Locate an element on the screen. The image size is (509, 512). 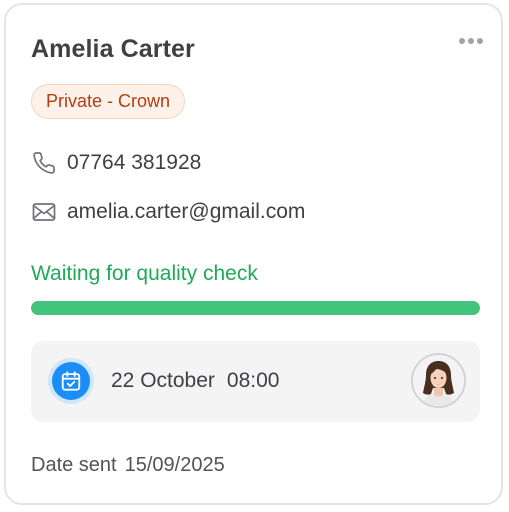
calendar-icon-badge is located at coordinates (71, 381).